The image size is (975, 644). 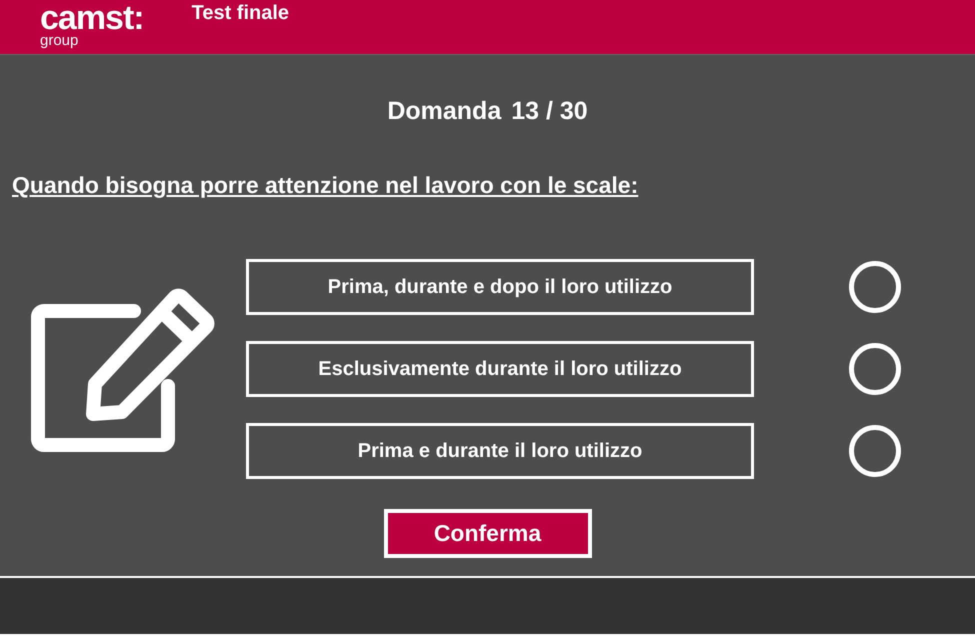 I want to click on logo-subtitle: group, so click(x=60, y=40).